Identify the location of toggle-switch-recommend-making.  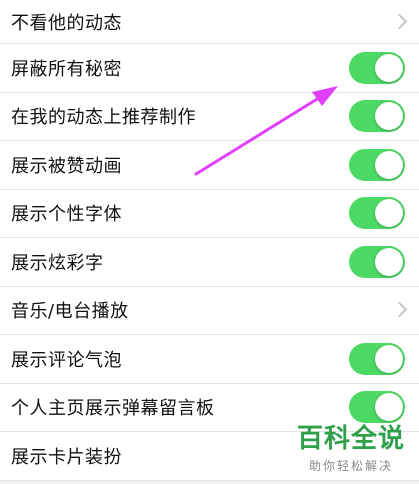
(377, 116).